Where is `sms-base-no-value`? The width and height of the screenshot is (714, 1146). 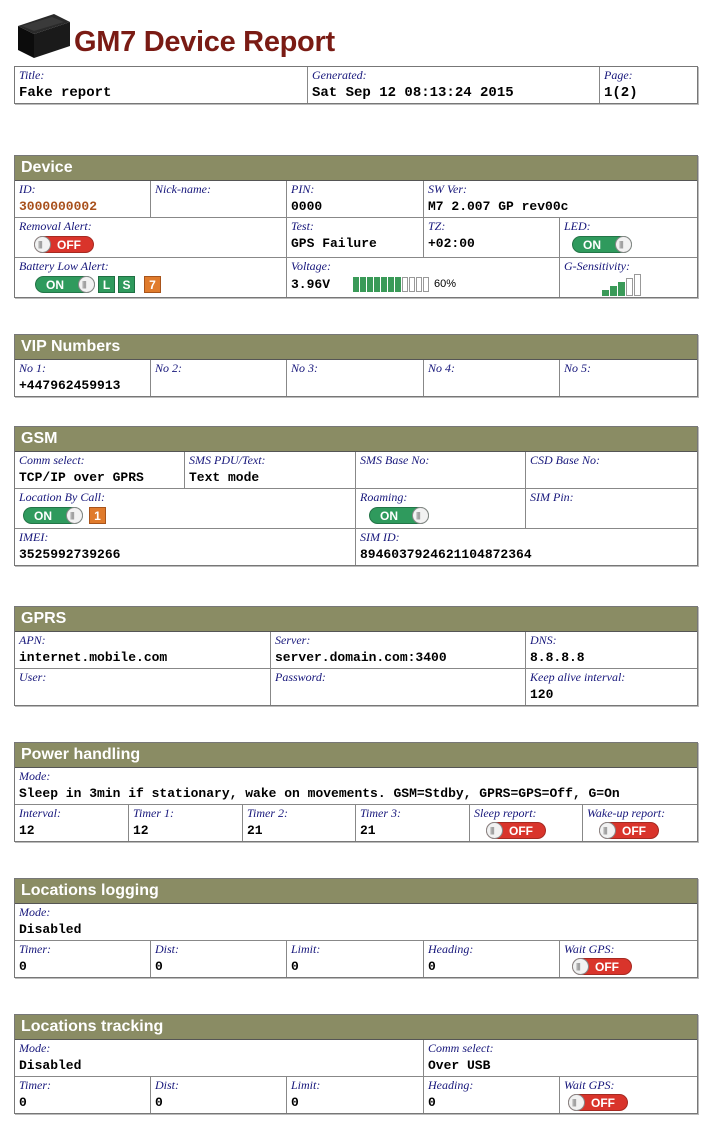
sms-base-no-value is located at coordinates (440, 478).